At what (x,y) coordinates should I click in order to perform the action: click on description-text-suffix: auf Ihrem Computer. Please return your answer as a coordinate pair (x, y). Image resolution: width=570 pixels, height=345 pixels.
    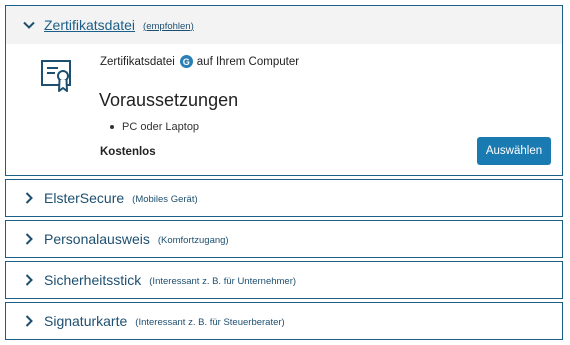
    Looking at the image, I should click on (248, 61).